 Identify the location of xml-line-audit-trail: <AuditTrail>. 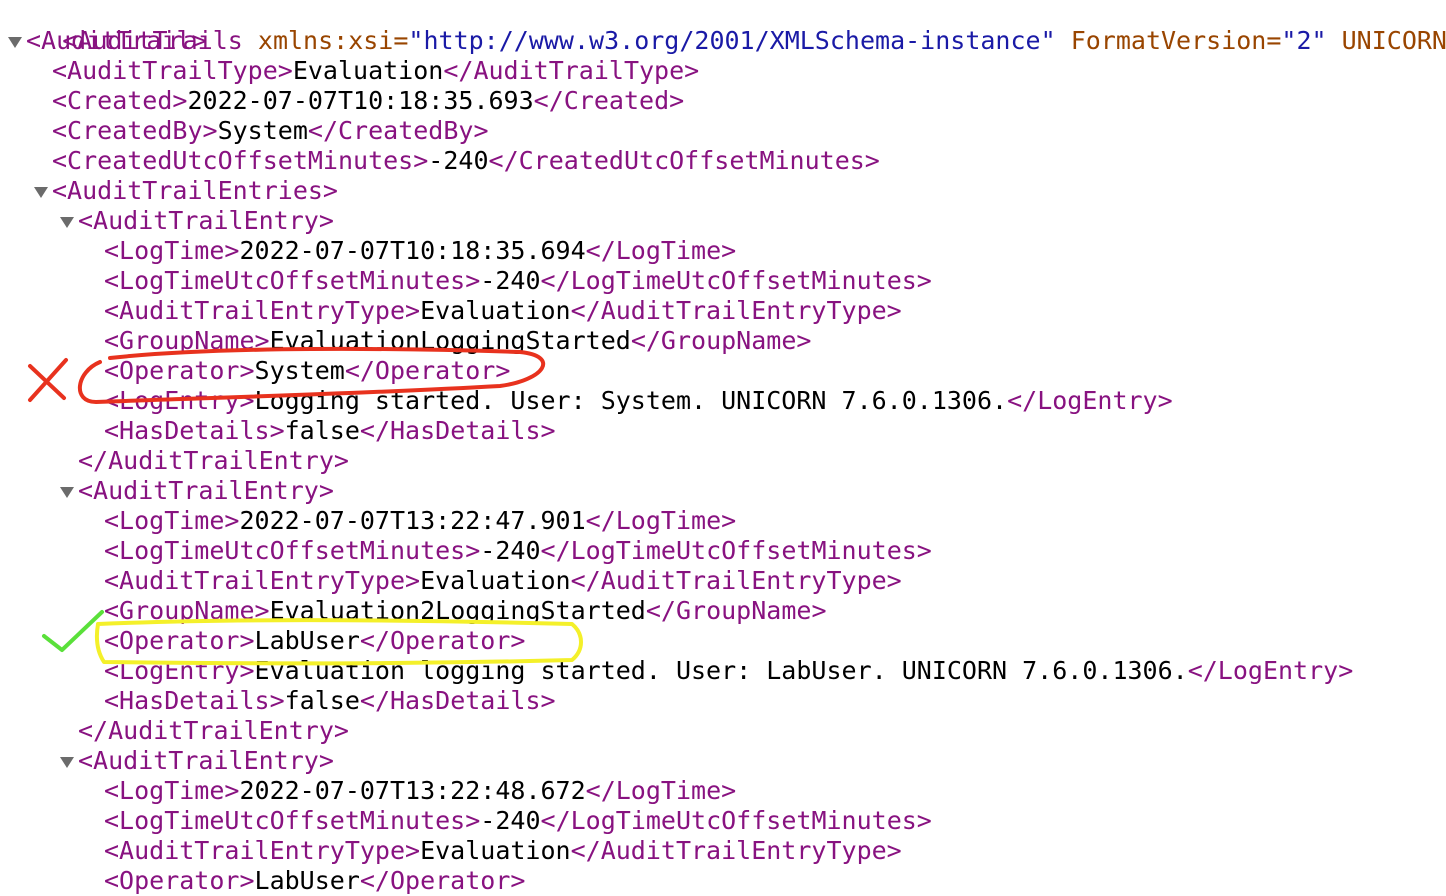
(116, 41).